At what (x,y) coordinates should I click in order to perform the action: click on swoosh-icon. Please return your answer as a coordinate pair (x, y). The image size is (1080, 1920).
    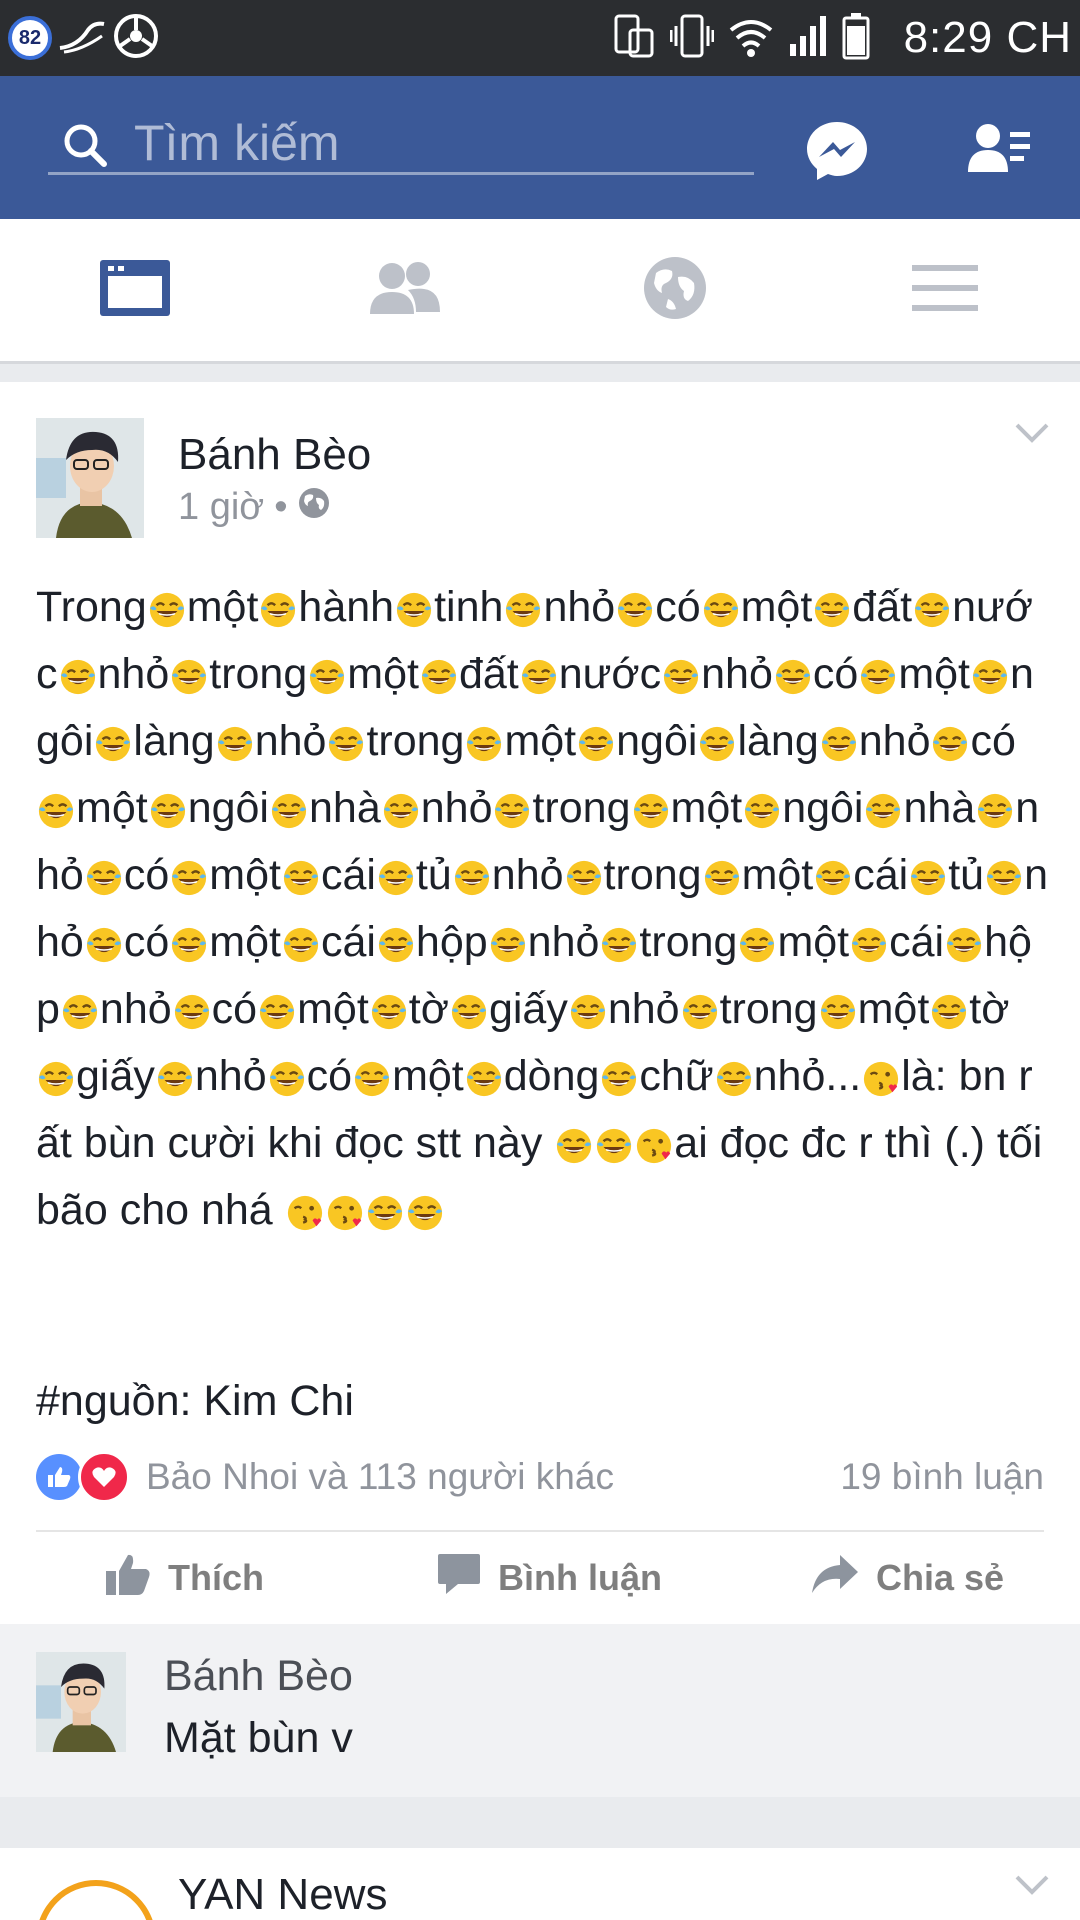
    Looking at the image, I should click on (82, 38).